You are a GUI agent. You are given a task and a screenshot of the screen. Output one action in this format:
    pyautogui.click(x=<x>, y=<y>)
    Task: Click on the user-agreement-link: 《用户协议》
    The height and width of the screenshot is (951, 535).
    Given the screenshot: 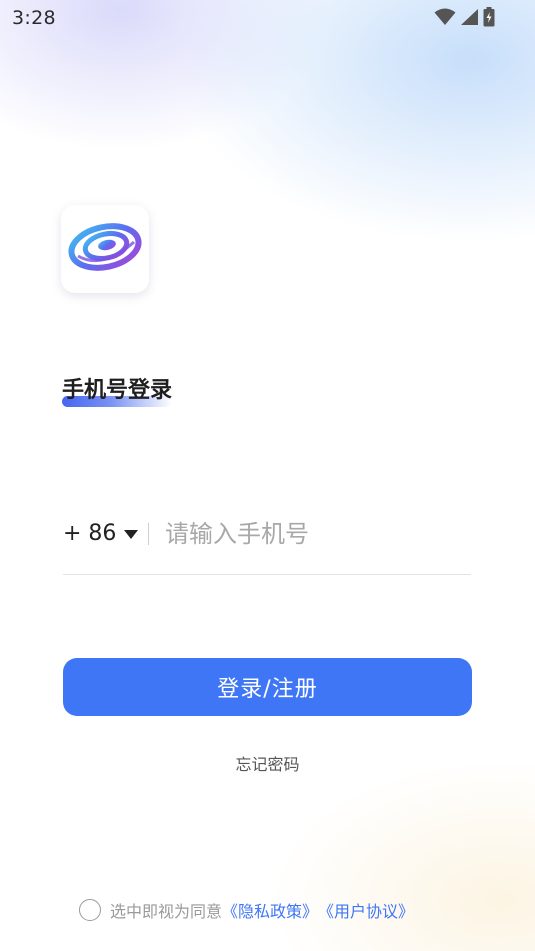 What is the action you would take?
    pyautogui.click(x=366, y=910)
    